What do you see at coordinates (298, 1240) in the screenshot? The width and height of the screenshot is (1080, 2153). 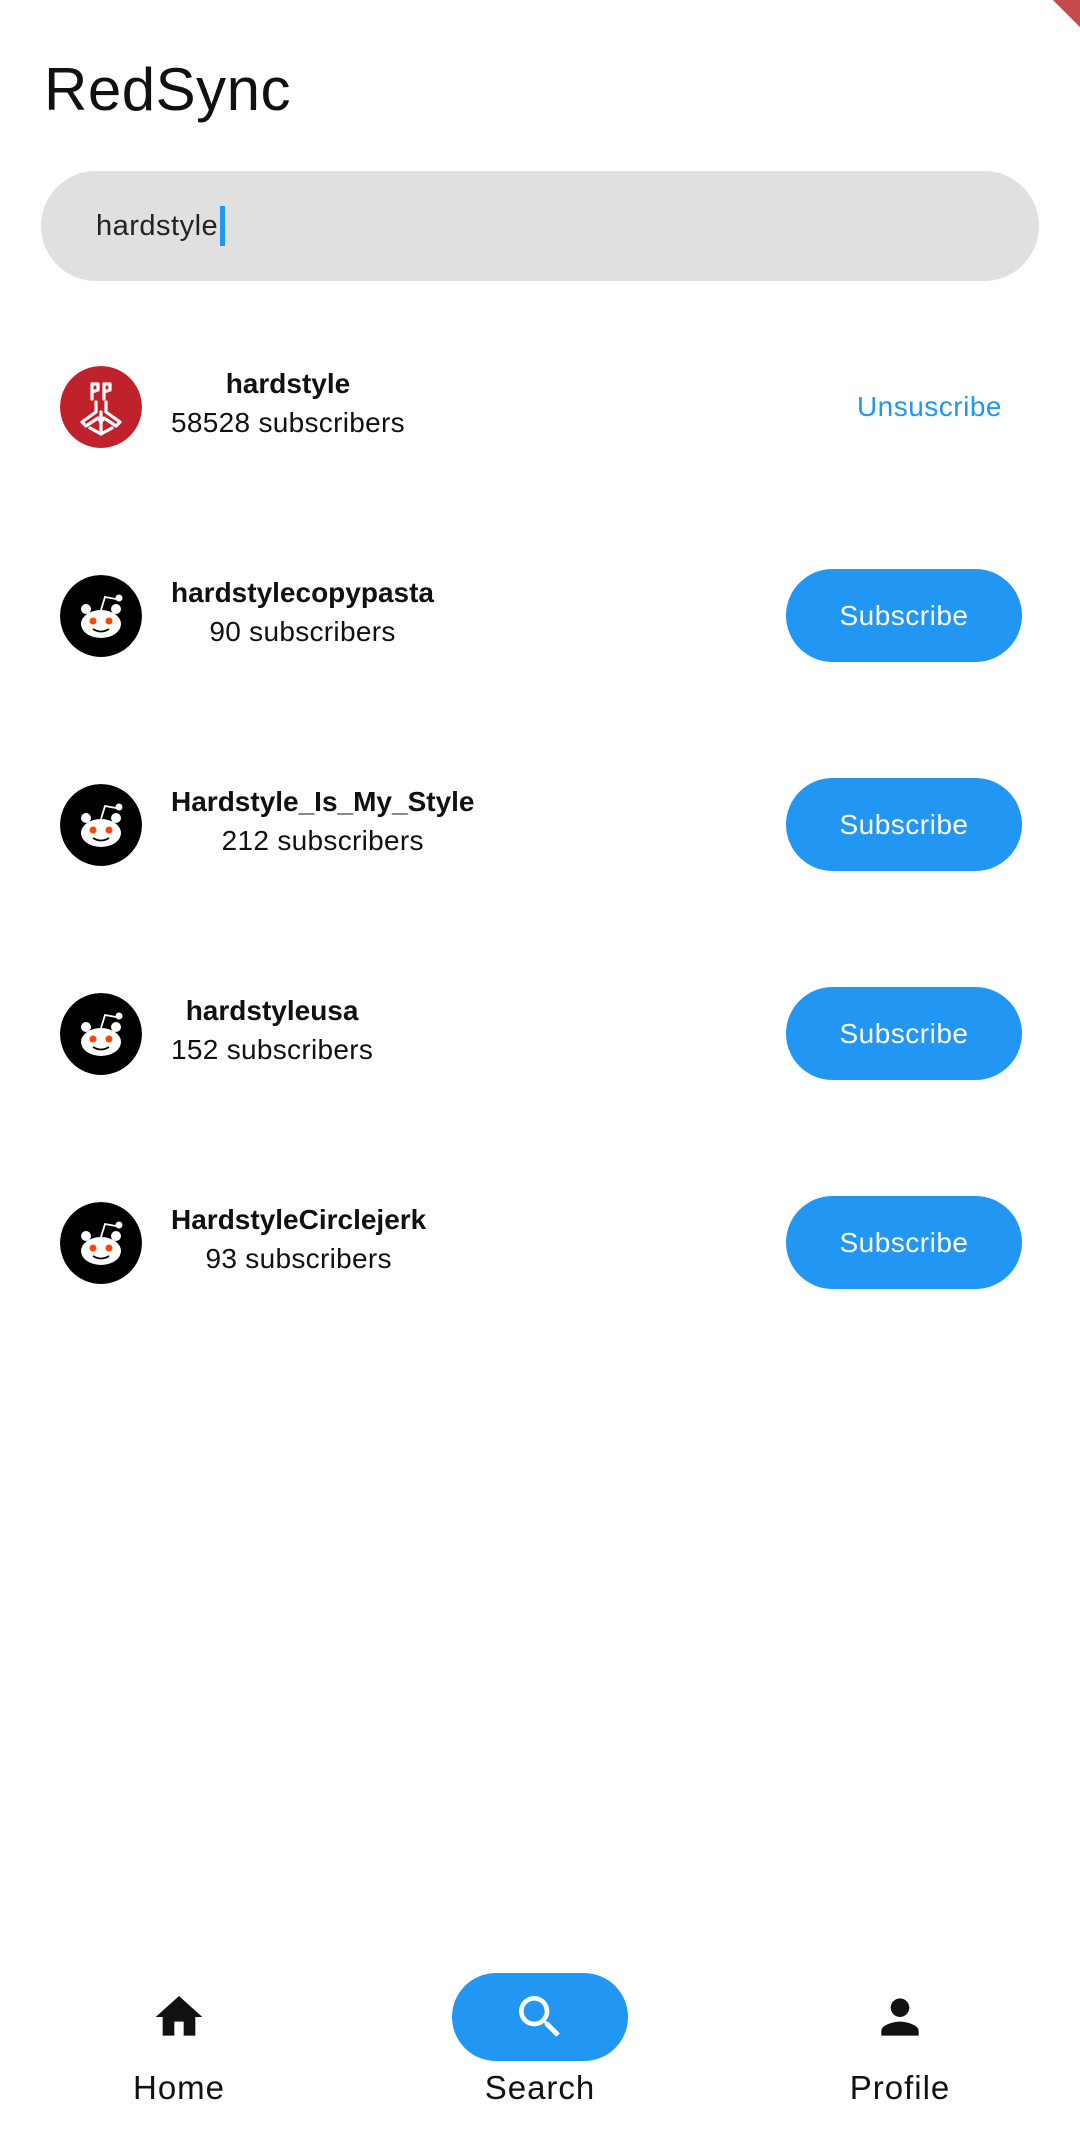 I see `subreddit-info: HardstyleCirclejerk 93 subscribers` at bounding box center [298, 1240].